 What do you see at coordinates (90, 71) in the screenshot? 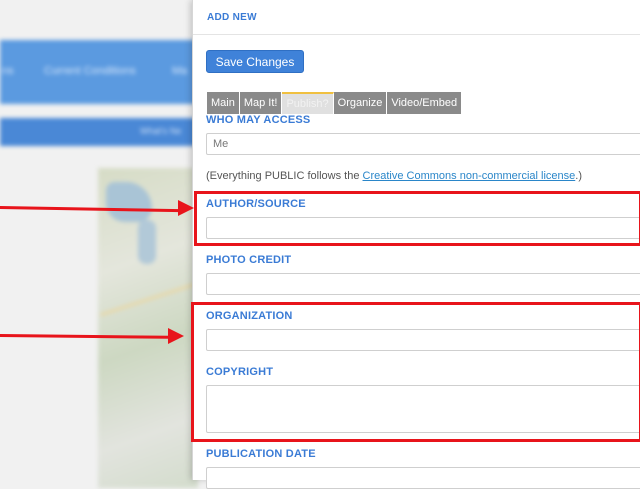
I see `background-nav-item: Current Conditions` at bounding box center [90, 71].